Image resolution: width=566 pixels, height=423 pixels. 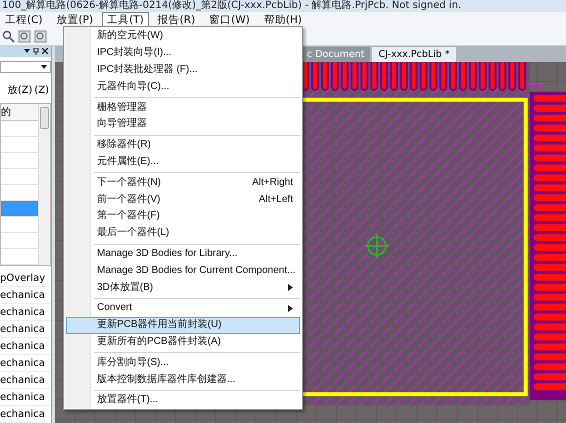 What do you see at coordinates (183, 308) in the screenshot?
I see `menu-item: Convert` at bounding box center [183, 308].